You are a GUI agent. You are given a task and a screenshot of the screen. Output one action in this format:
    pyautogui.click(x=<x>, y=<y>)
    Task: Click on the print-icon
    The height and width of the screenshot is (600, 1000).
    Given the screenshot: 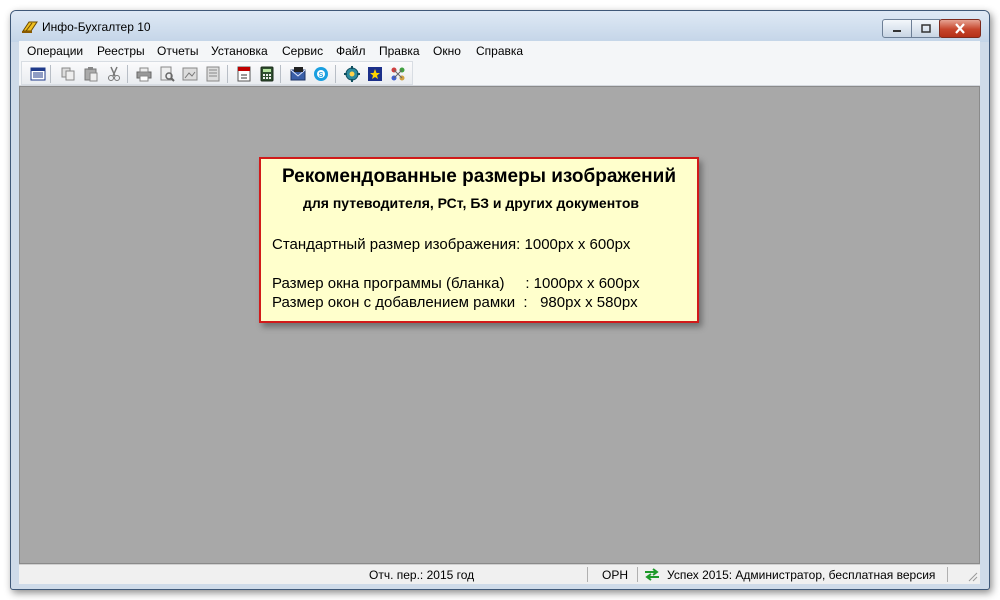 What is the action you would take?
    pyautogui.click(x=144, y=74)
    